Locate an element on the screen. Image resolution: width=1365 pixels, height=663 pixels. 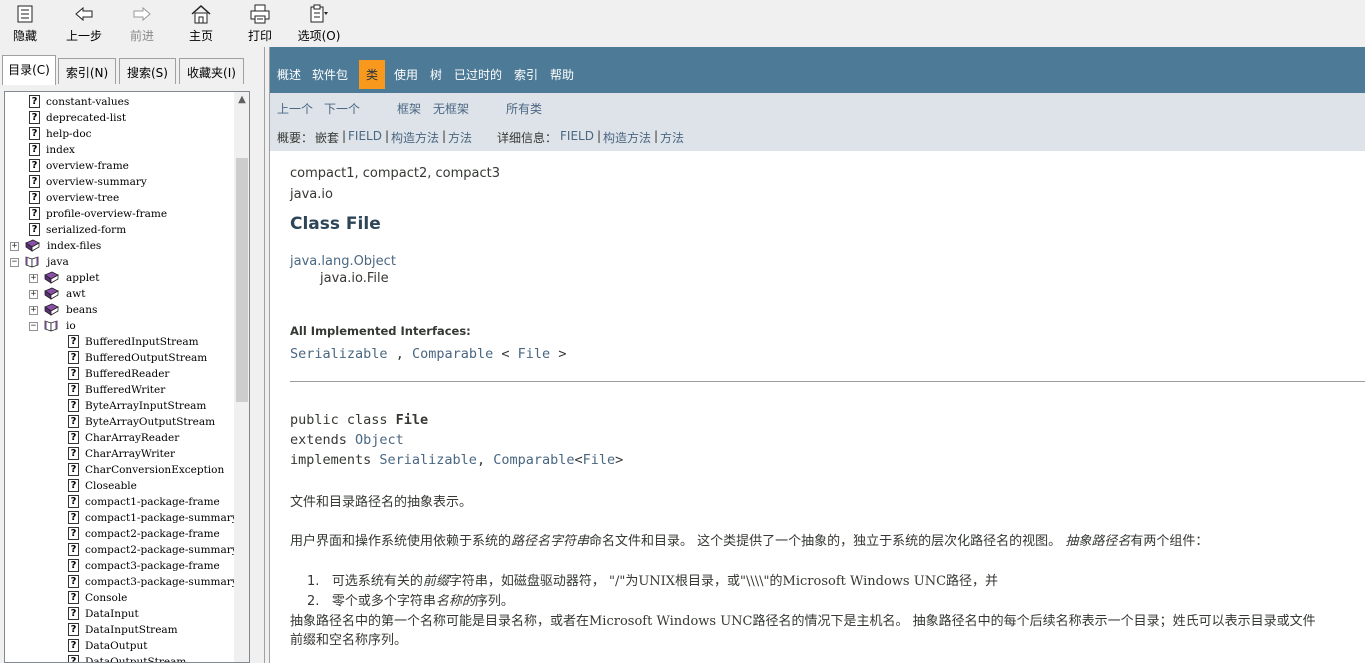
tree-scrollbar: ▲ is located at coordinates (241, 377).